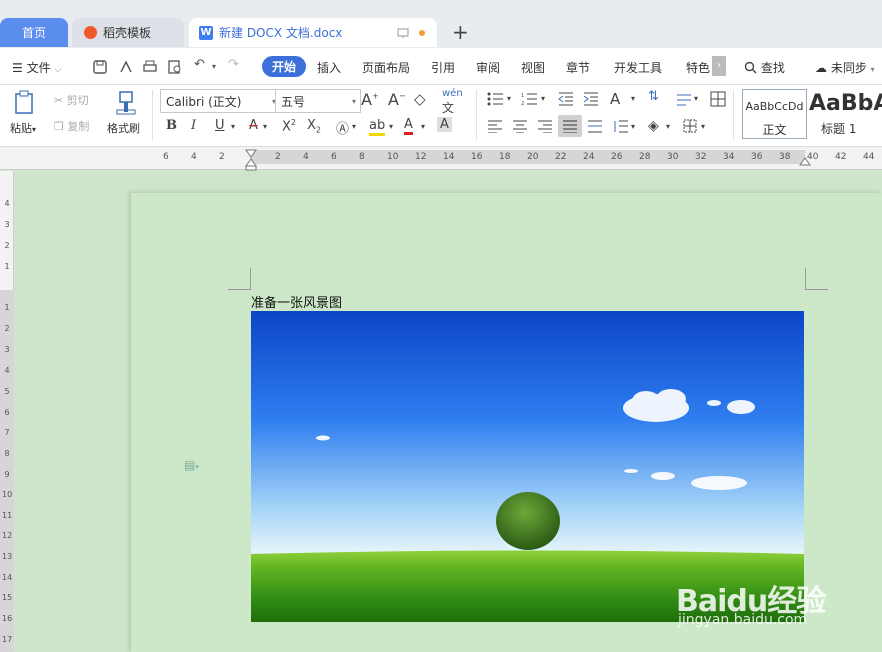 This screenshot has height=652, width=882. Describe the element at coordinates (520, 126) in the screenshot. I see `align-center-icon` at that location.